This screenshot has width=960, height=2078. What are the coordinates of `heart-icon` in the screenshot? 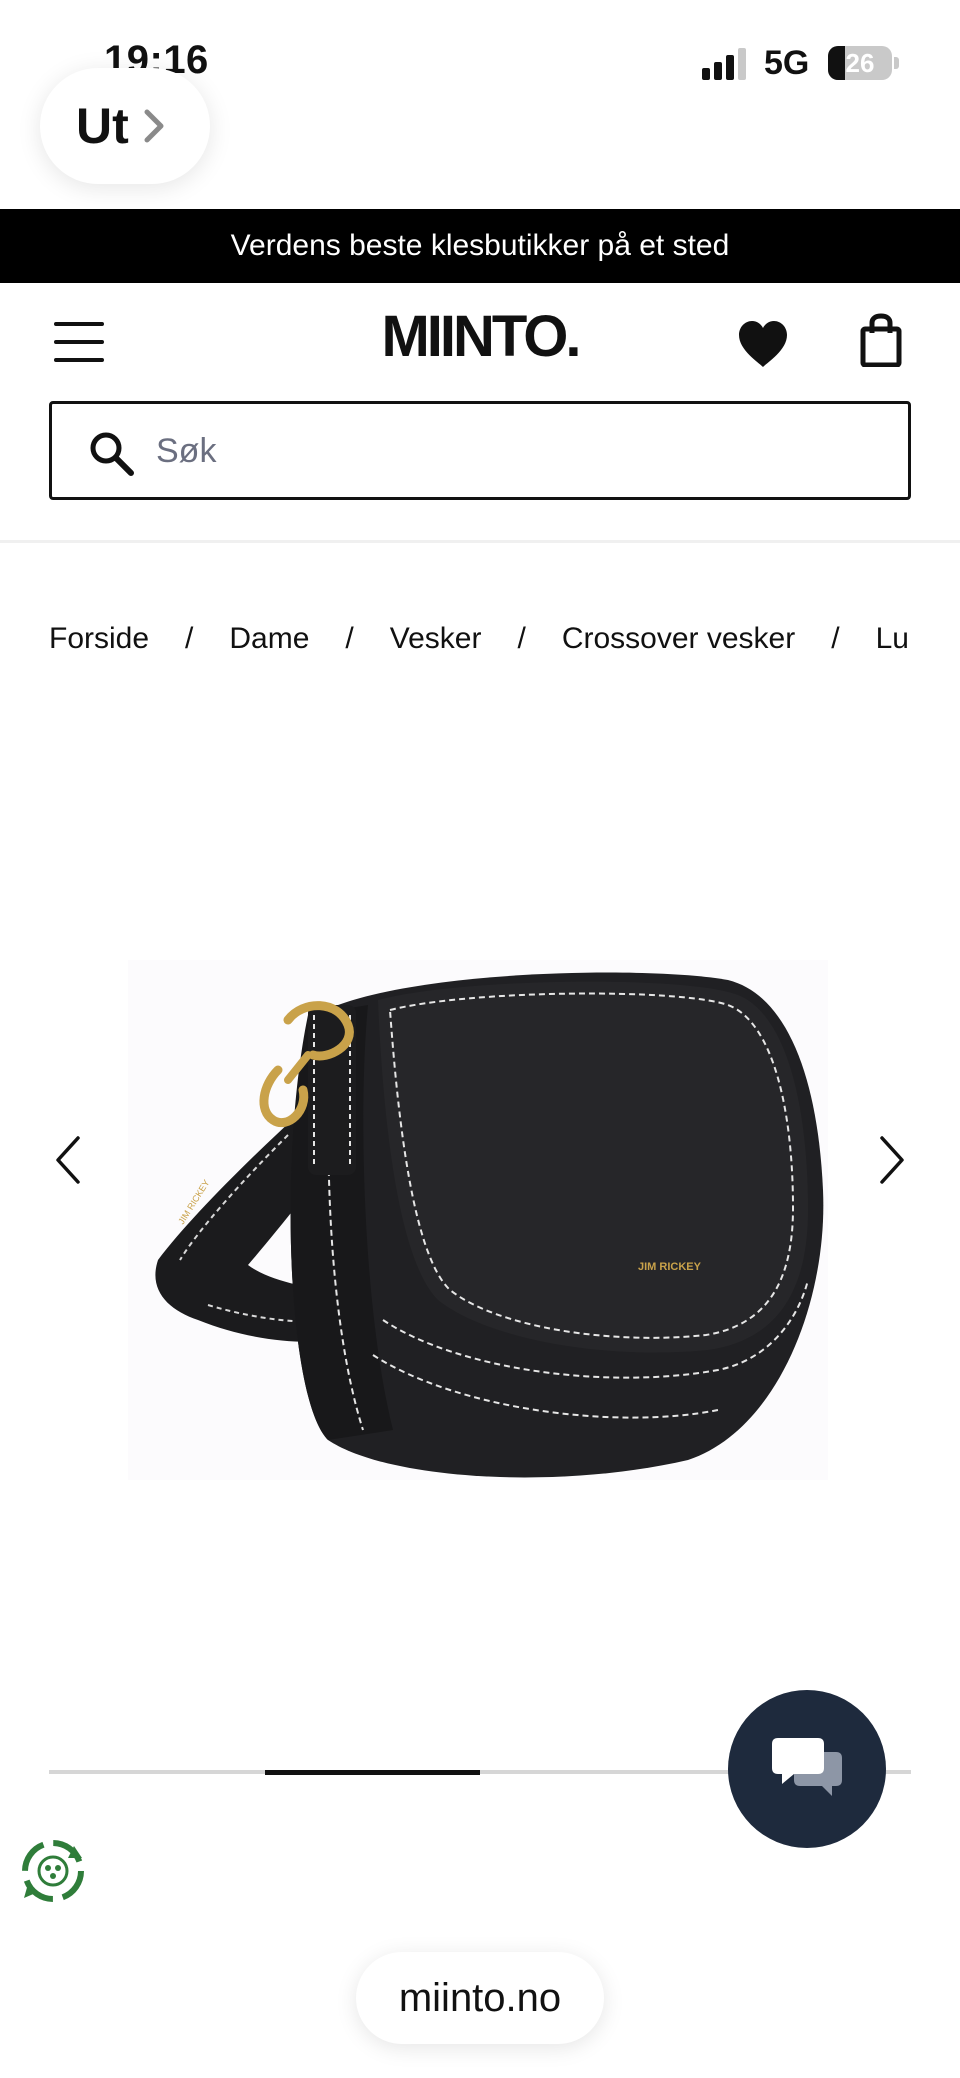 It's located at (763, 344).